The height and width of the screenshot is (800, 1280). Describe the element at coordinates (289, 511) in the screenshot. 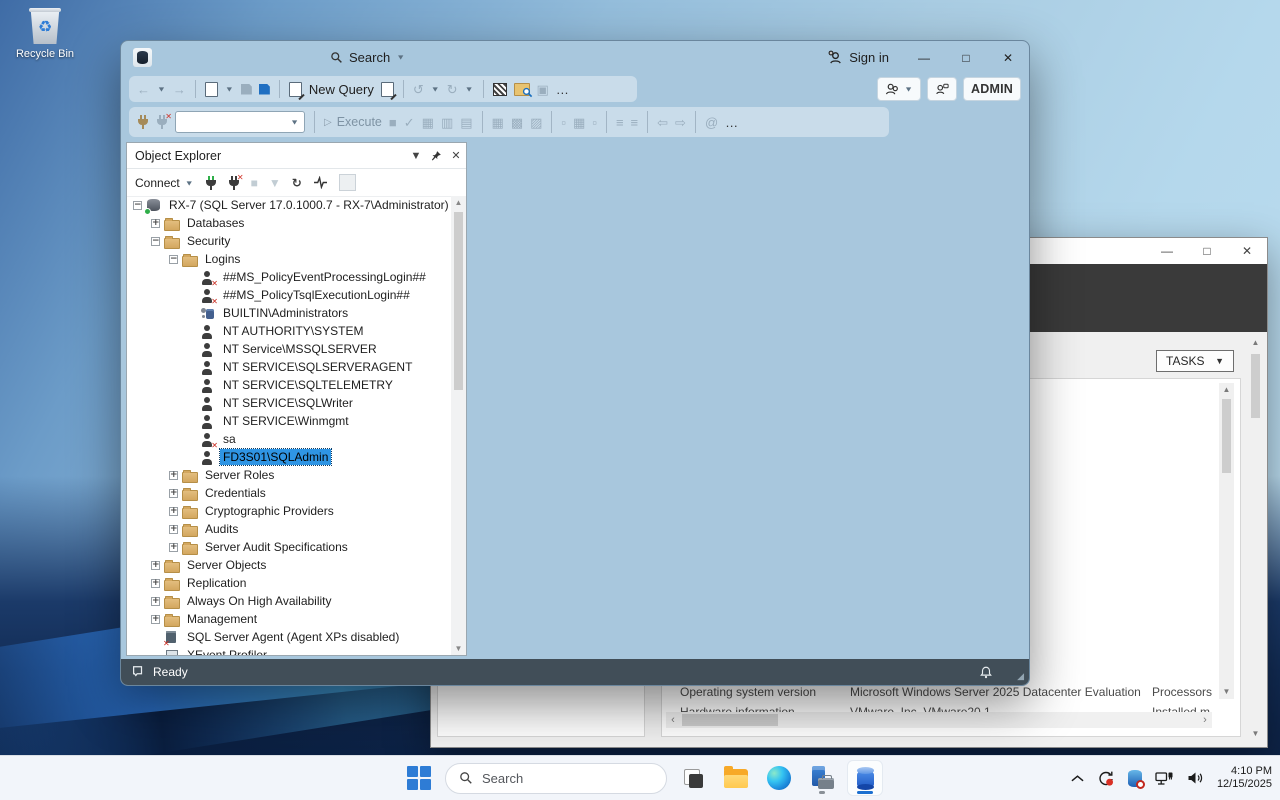

I see `tree-item: + Cryptographic Providers` at that location.